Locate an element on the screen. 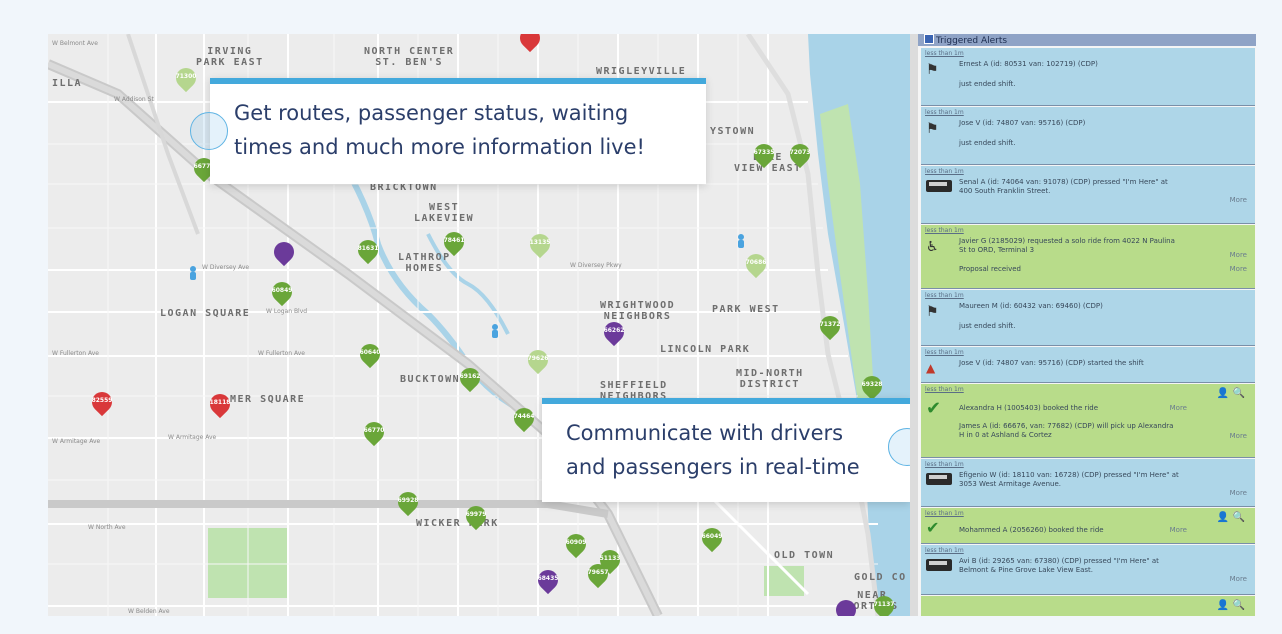  vehicle-pin: 67335 is located at coordinates (764, 154).